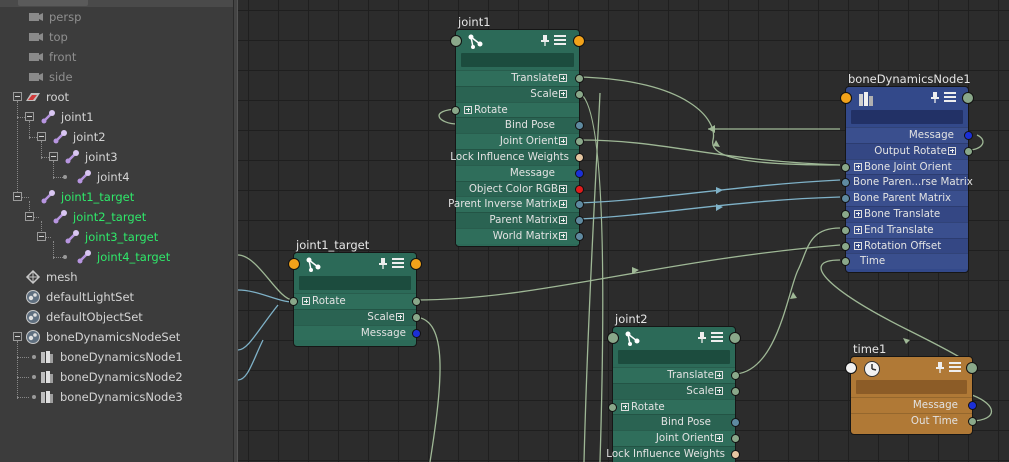  Describe the element at coordinates (79, 297) in the screenshot. I see `outliner-item-defaultlightset: defaultLightSet` at that location.